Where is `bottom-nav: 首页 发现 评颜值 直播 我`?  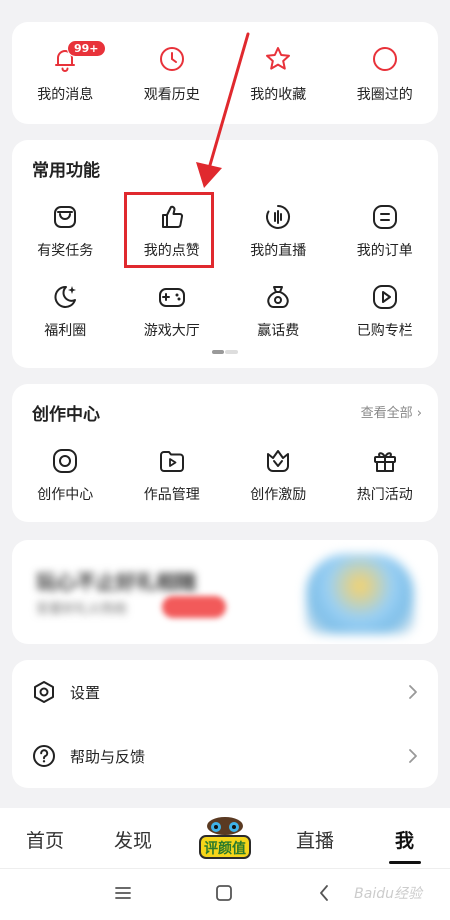 bottom-nav: 首页 发现 评颜值 直播 我 is located at coordinates (225, 838).